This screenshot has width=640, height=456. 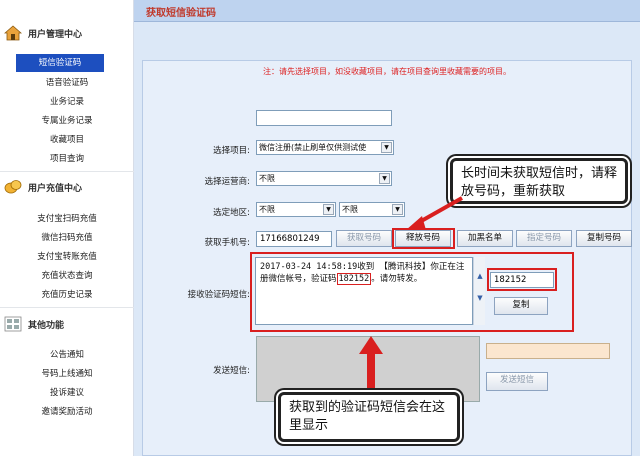 I want to click on phone-label: 获取手机号:, so click(x=227, y=243).